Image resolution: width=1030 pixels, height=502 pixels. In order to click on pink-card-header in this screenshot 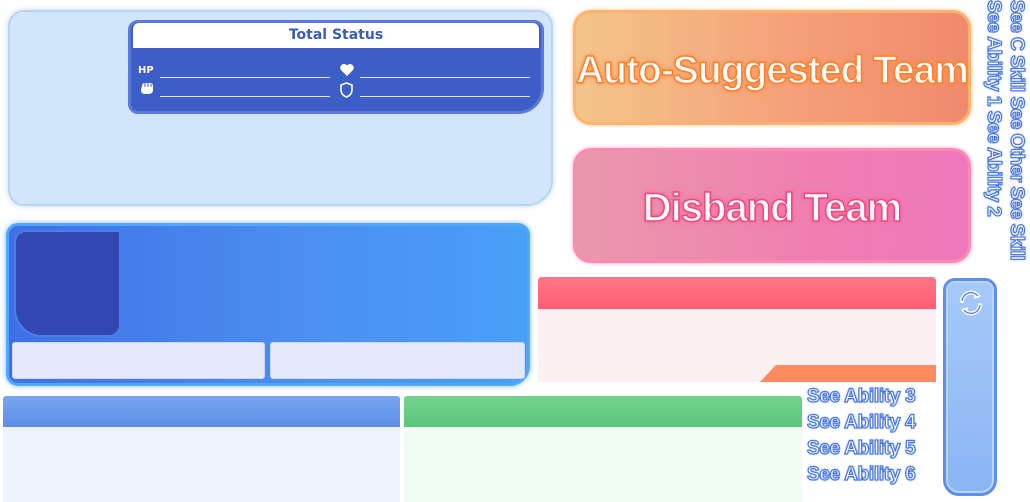, I will do `click(737, 293)`.